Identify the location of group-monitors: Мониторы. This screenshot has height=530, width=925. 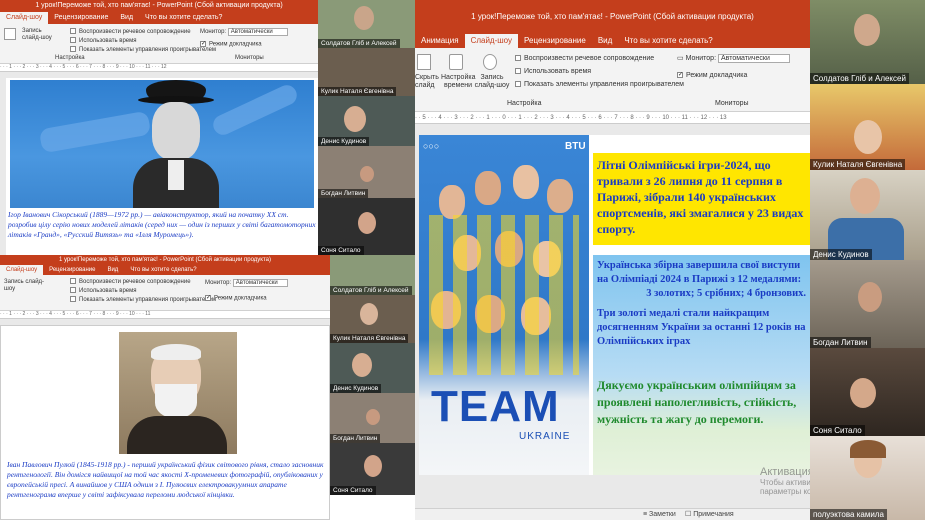
(249, 58).